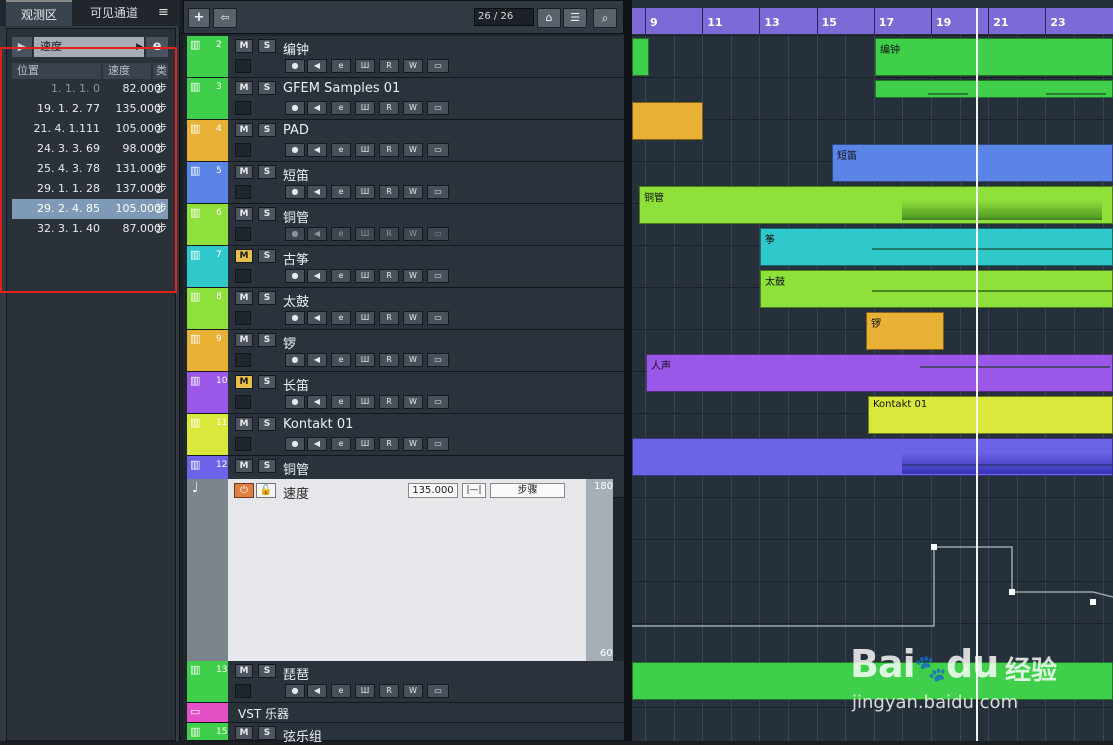 The width and height of the screenshot is (1113, 745). Describe the element at coordinates (605, 18) in the screenshot. I see `search-icon: ⌕` at that location.